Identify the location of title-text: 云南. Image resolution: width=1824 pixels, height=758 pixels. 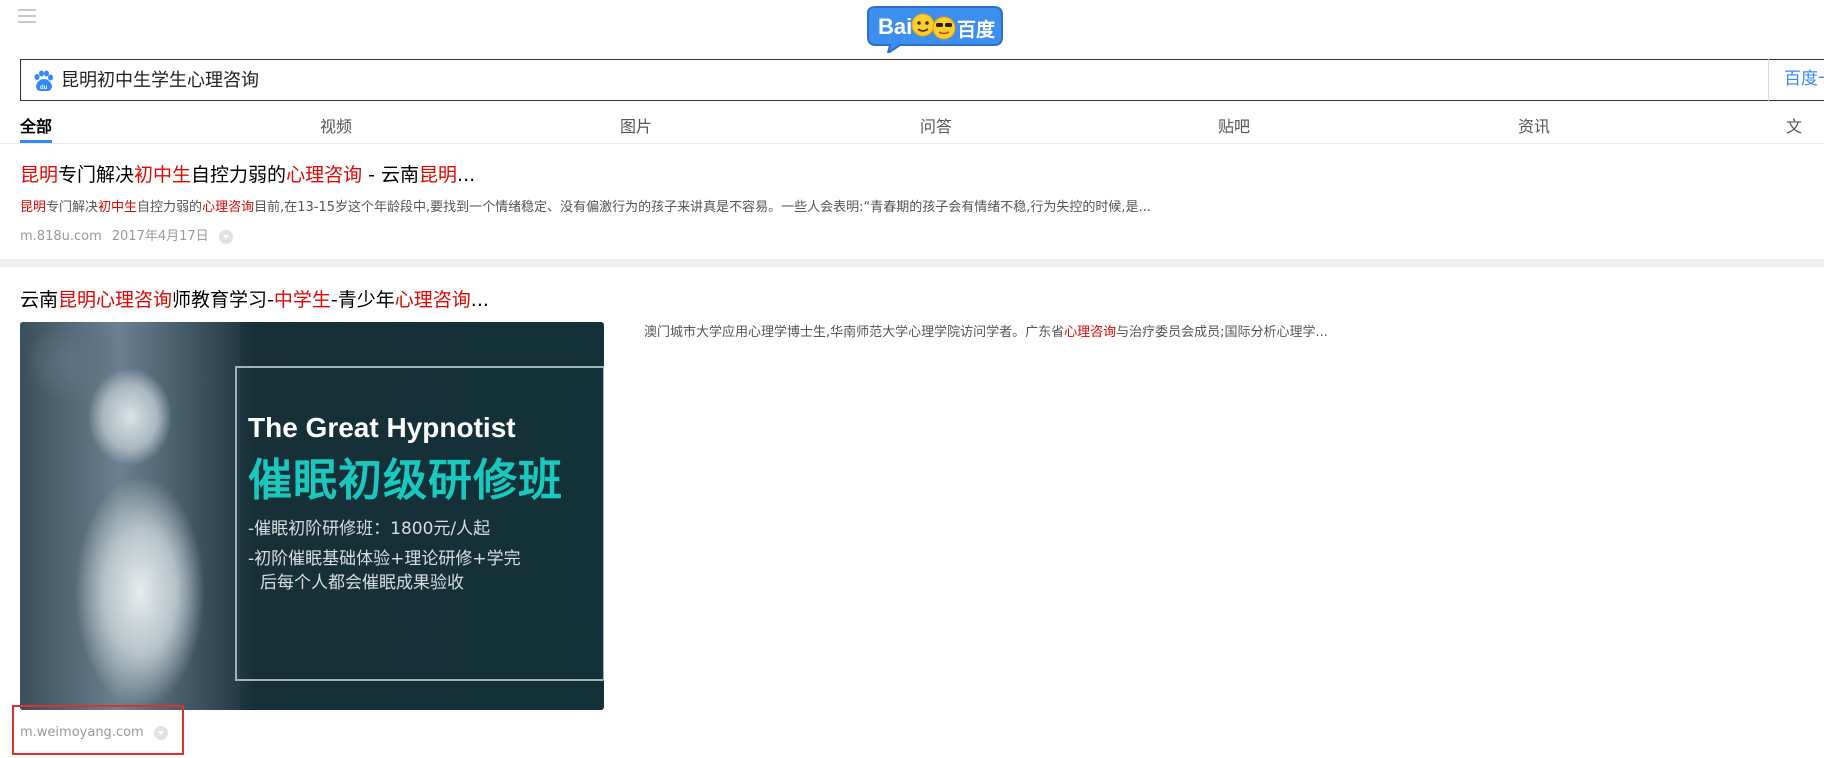
(39, 300).